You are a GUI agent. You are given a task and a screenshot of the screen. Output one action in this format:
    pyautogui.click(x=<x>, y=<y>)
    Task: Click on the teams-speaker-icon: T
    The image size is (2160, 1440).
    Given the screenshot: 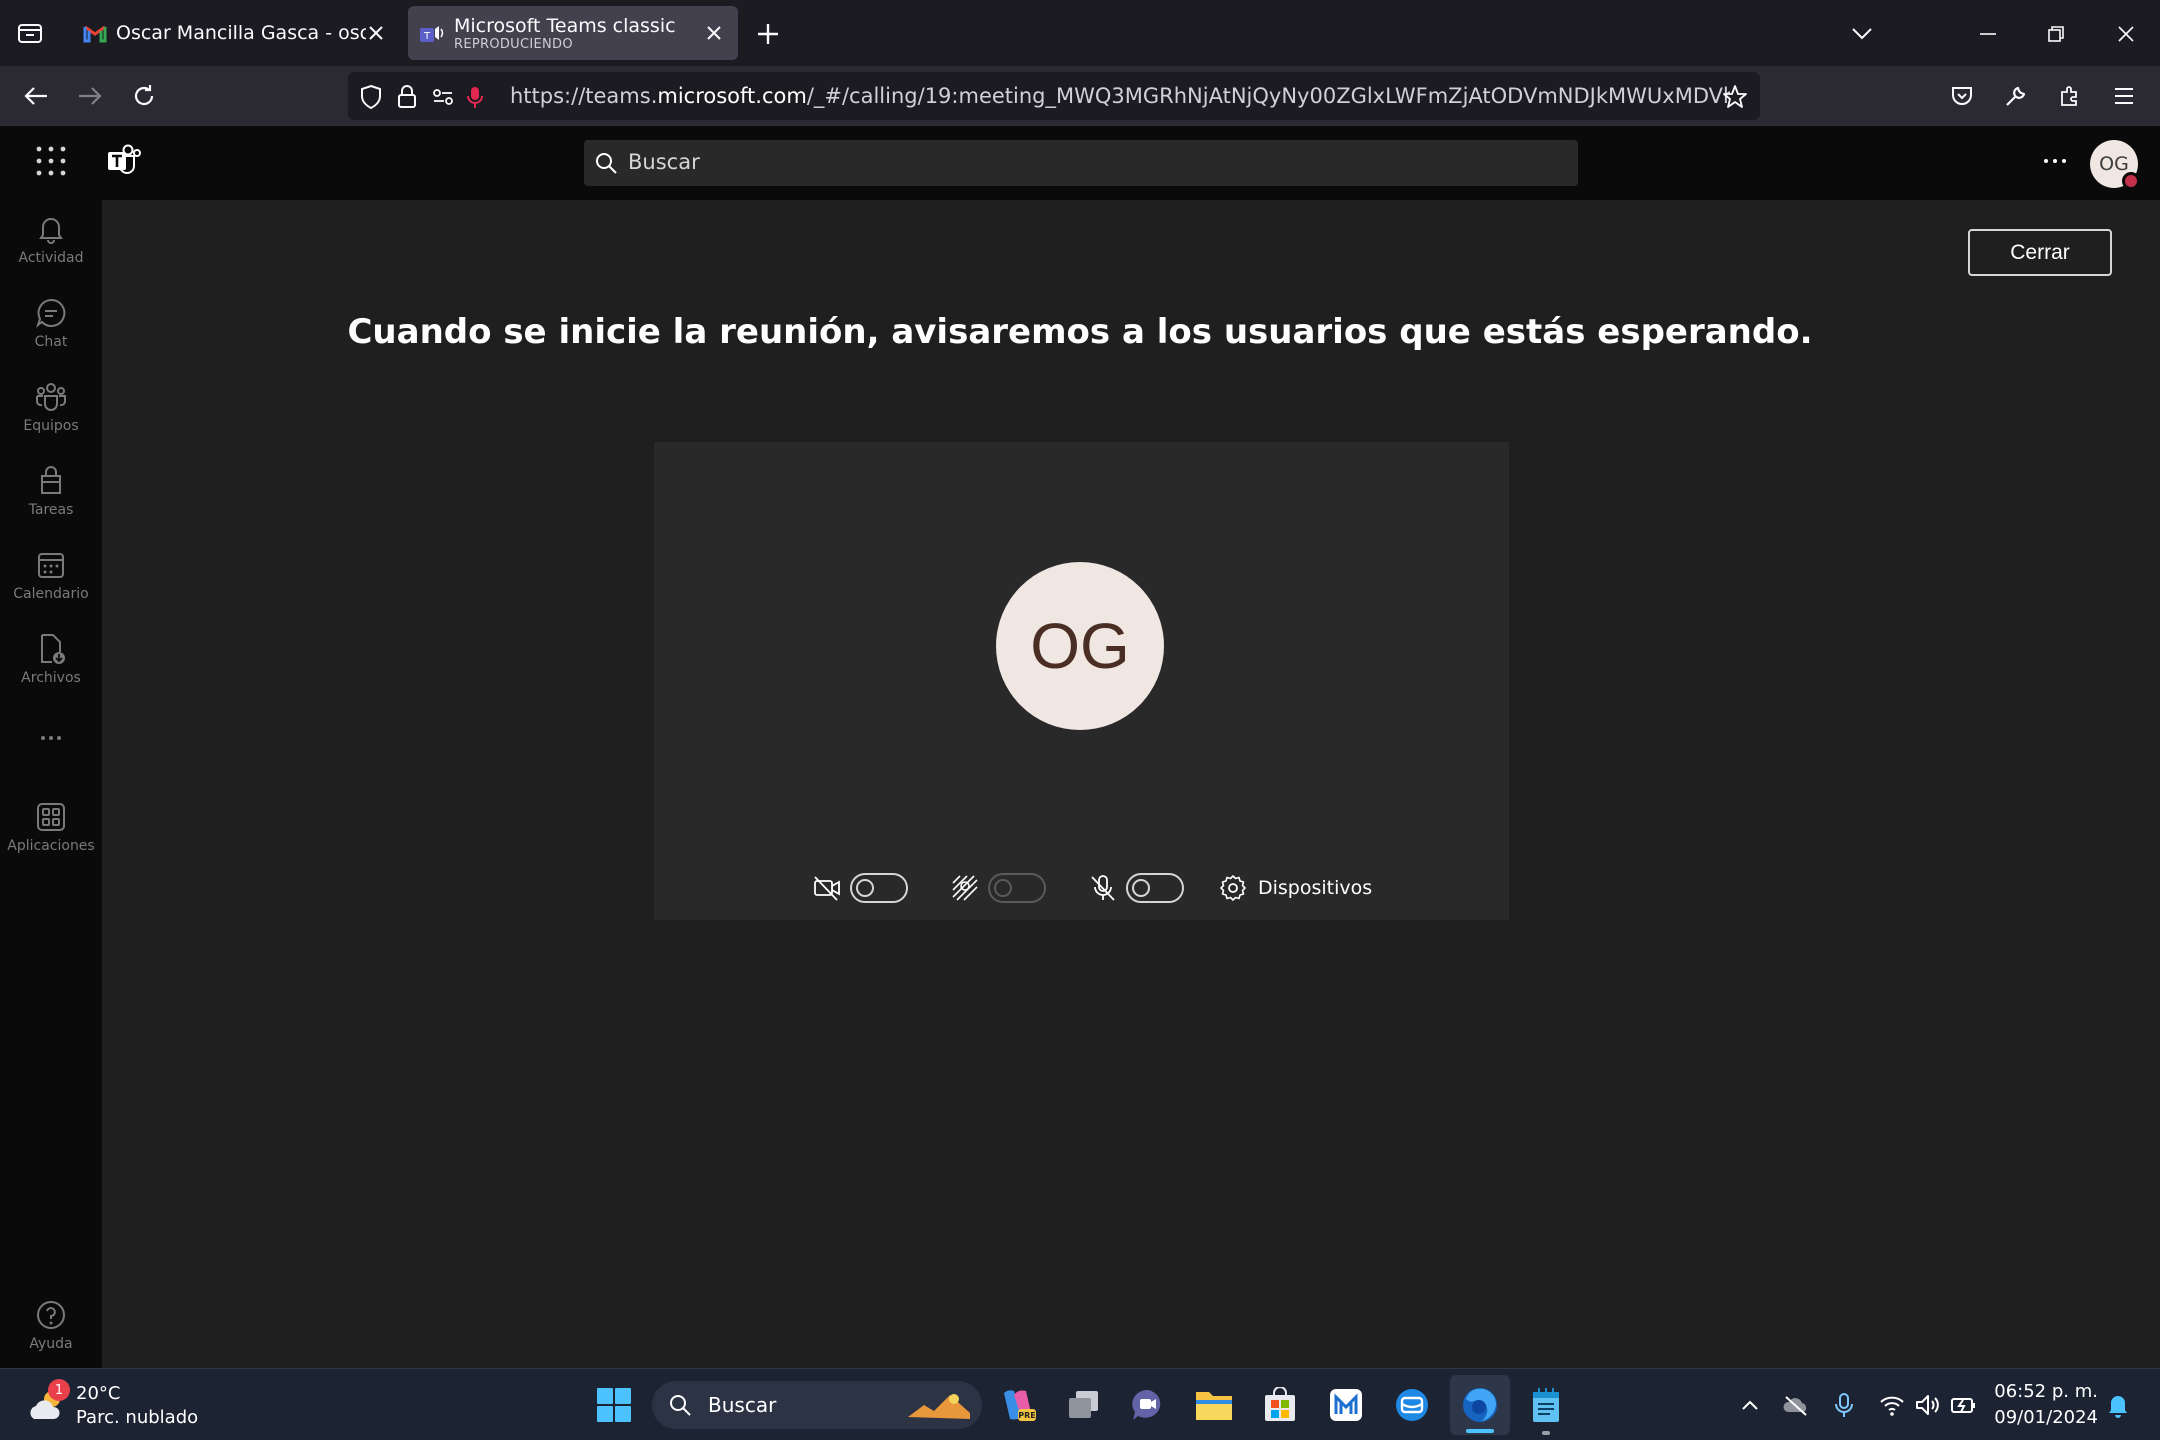 What is the action you would take?
    pyautogui.click(x=432, y=34)
    